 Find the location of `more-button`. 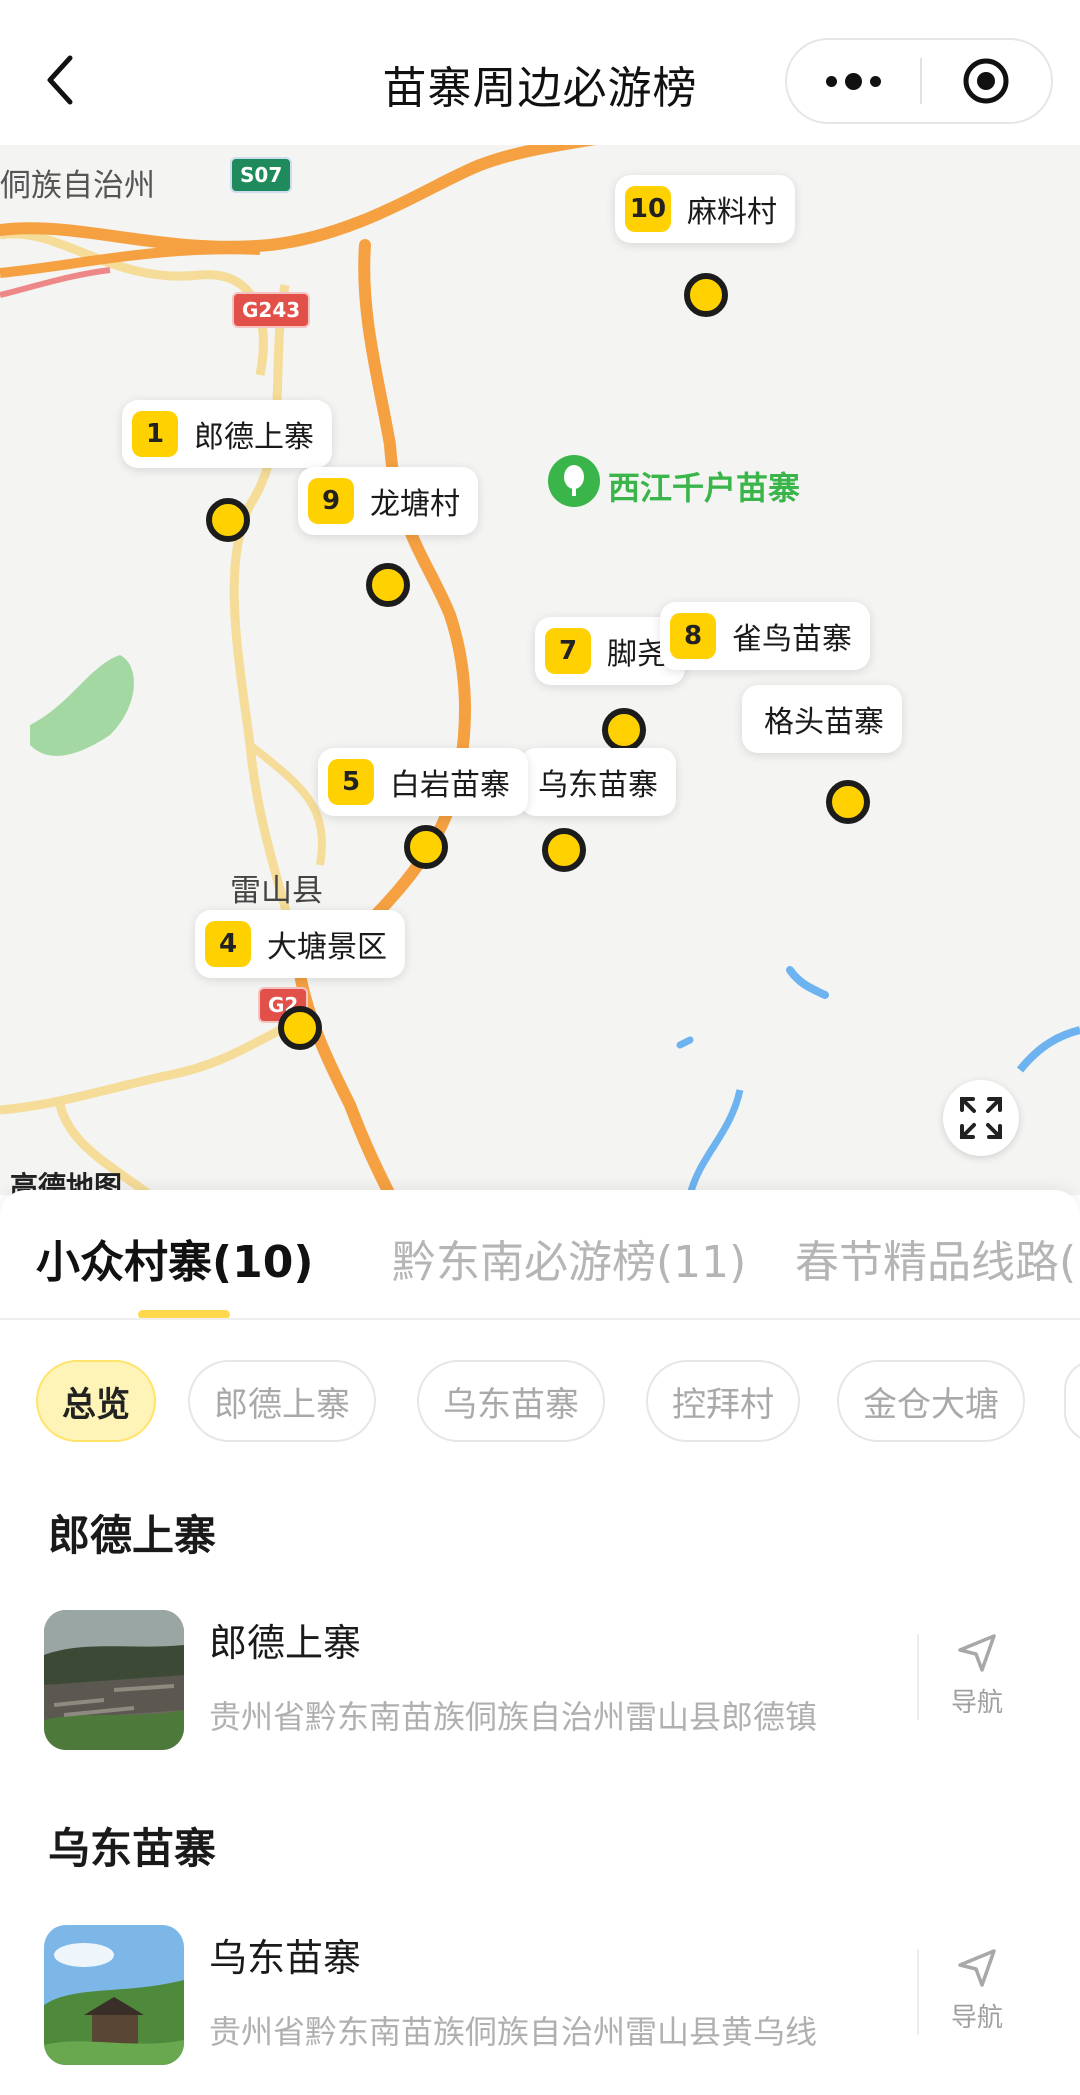

more-button is located at coordinates (853, 81).